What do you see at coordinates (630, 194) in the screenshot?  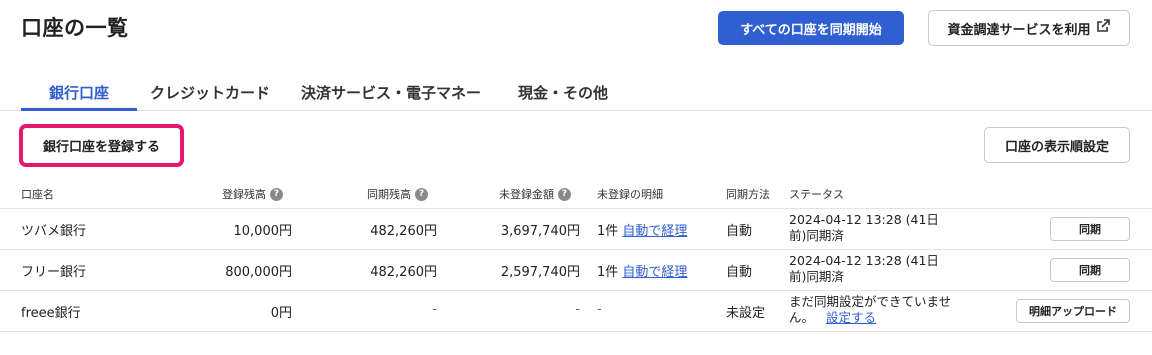 I see `column-unregistered-detail: 未登録の明細` at bounding box center [630, 194].